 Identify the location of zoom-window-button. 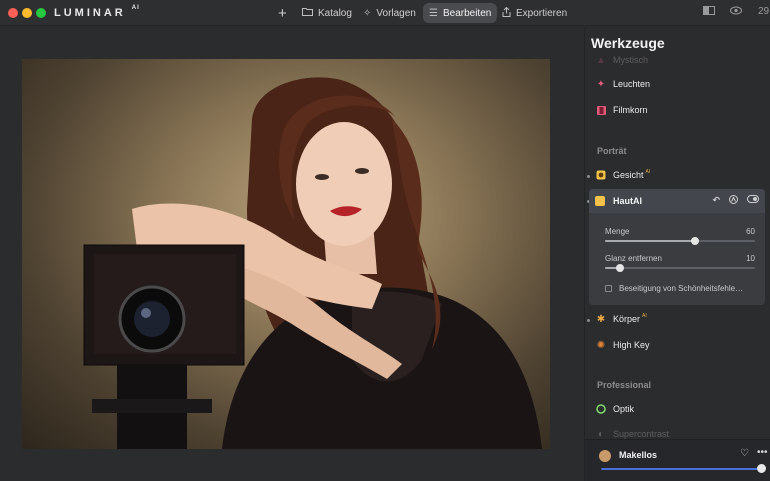
(41, 13).